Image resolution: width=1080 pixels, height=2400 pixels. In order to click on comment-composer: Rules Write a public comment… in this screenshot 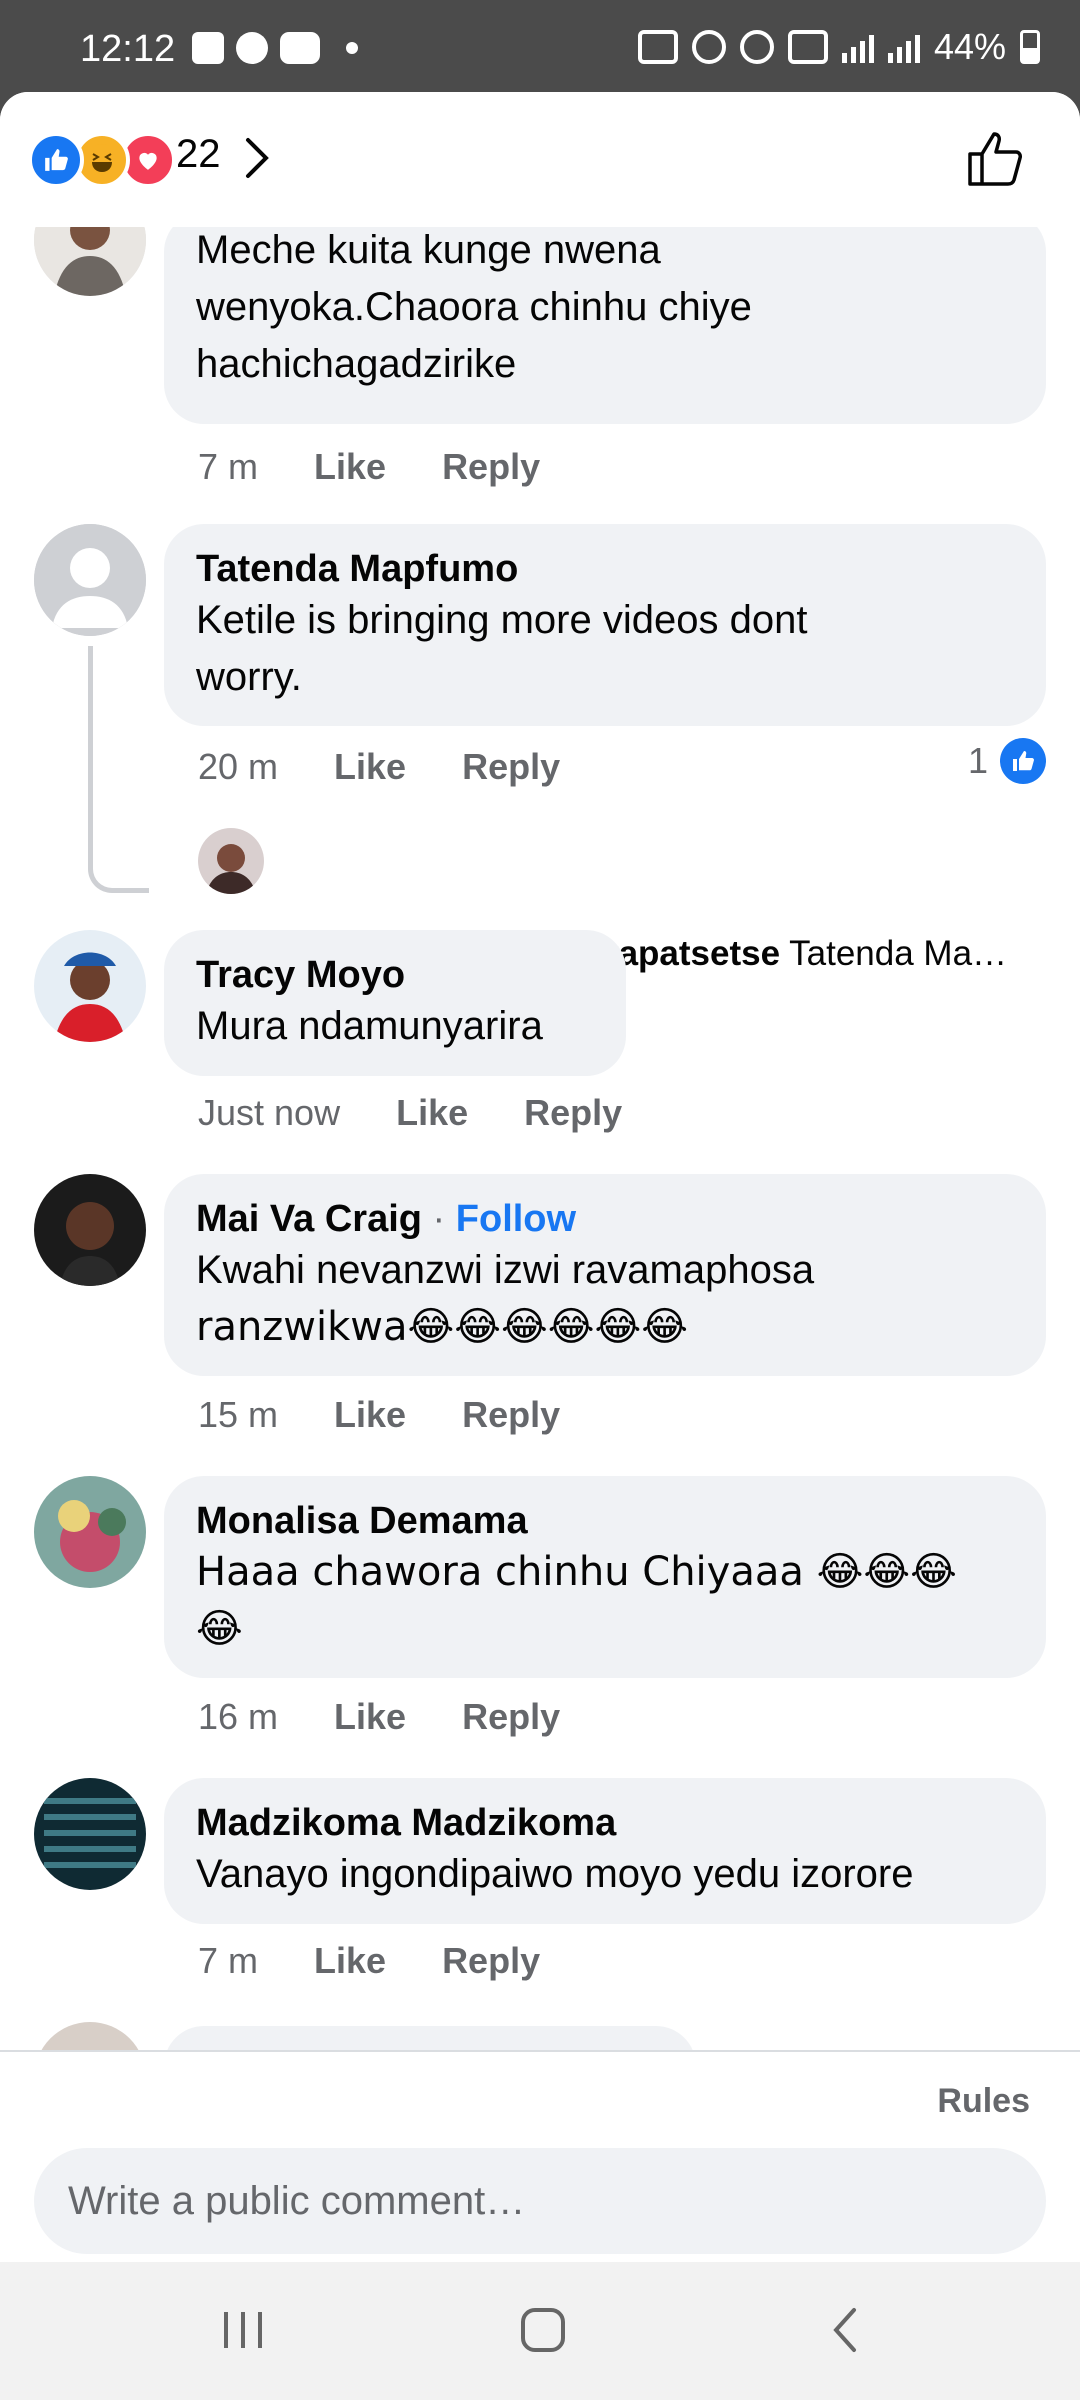, I will do `click(540, 2156)`.